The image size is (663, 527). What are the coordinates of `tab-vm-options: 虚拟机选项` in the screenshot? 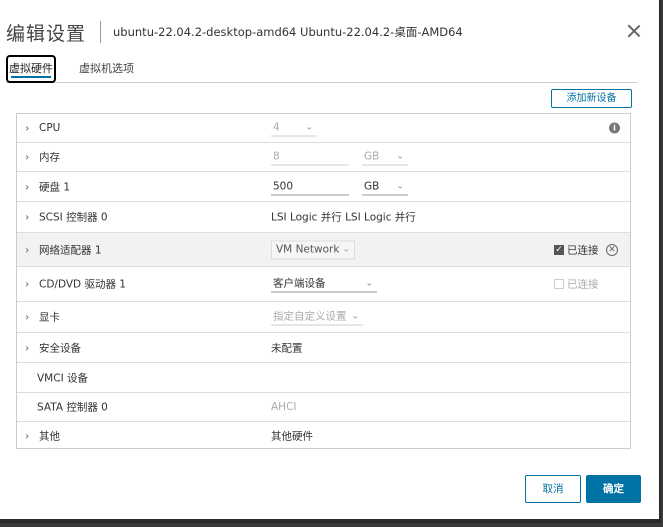 It's located at (106, 68).